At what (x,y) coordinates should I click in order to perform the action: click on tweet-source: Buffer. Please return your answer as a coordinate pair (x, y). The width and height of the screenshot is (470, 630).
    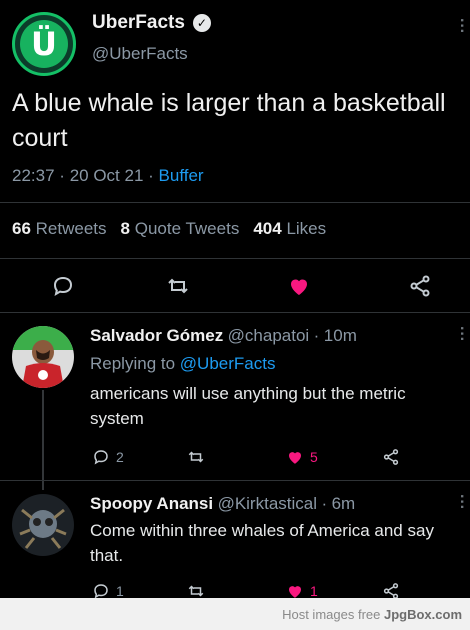
    Looking at the image, I should click on (181, 175).